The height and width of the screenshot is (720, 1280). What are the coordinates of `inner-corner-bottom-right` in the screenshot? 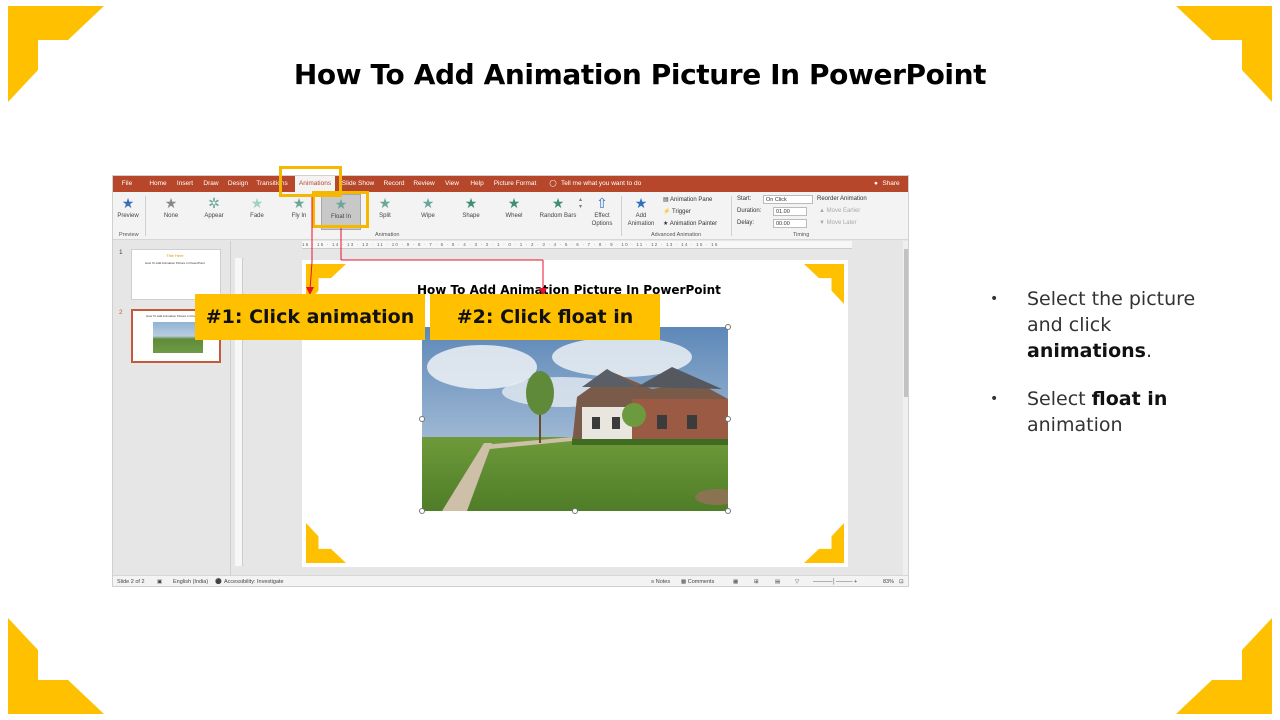 It's located at (824, 543).